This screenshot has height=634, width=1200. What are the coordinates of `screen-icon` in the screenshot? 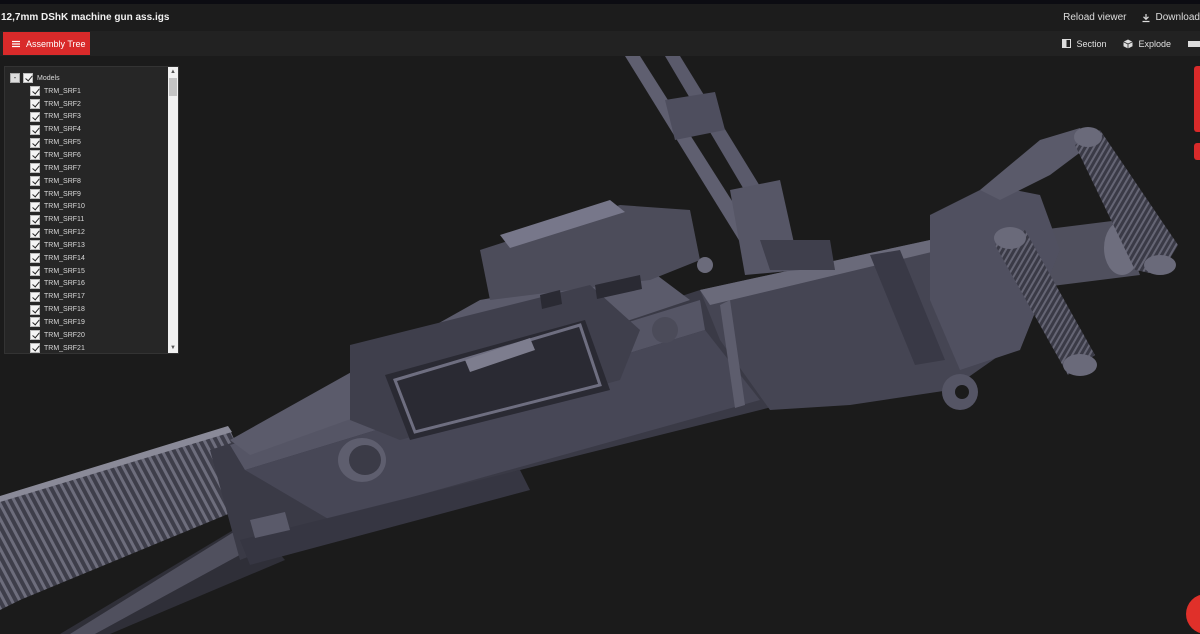 It's located at (1194, 43).